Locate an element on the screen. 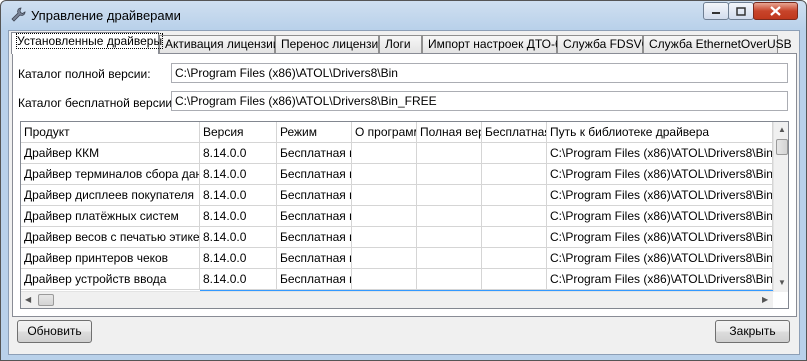 Image resolution: width=807 pixels, height=361 pixels. cell-product: Драйвер терминалов сбора данных is located at coordinates (110, 174).